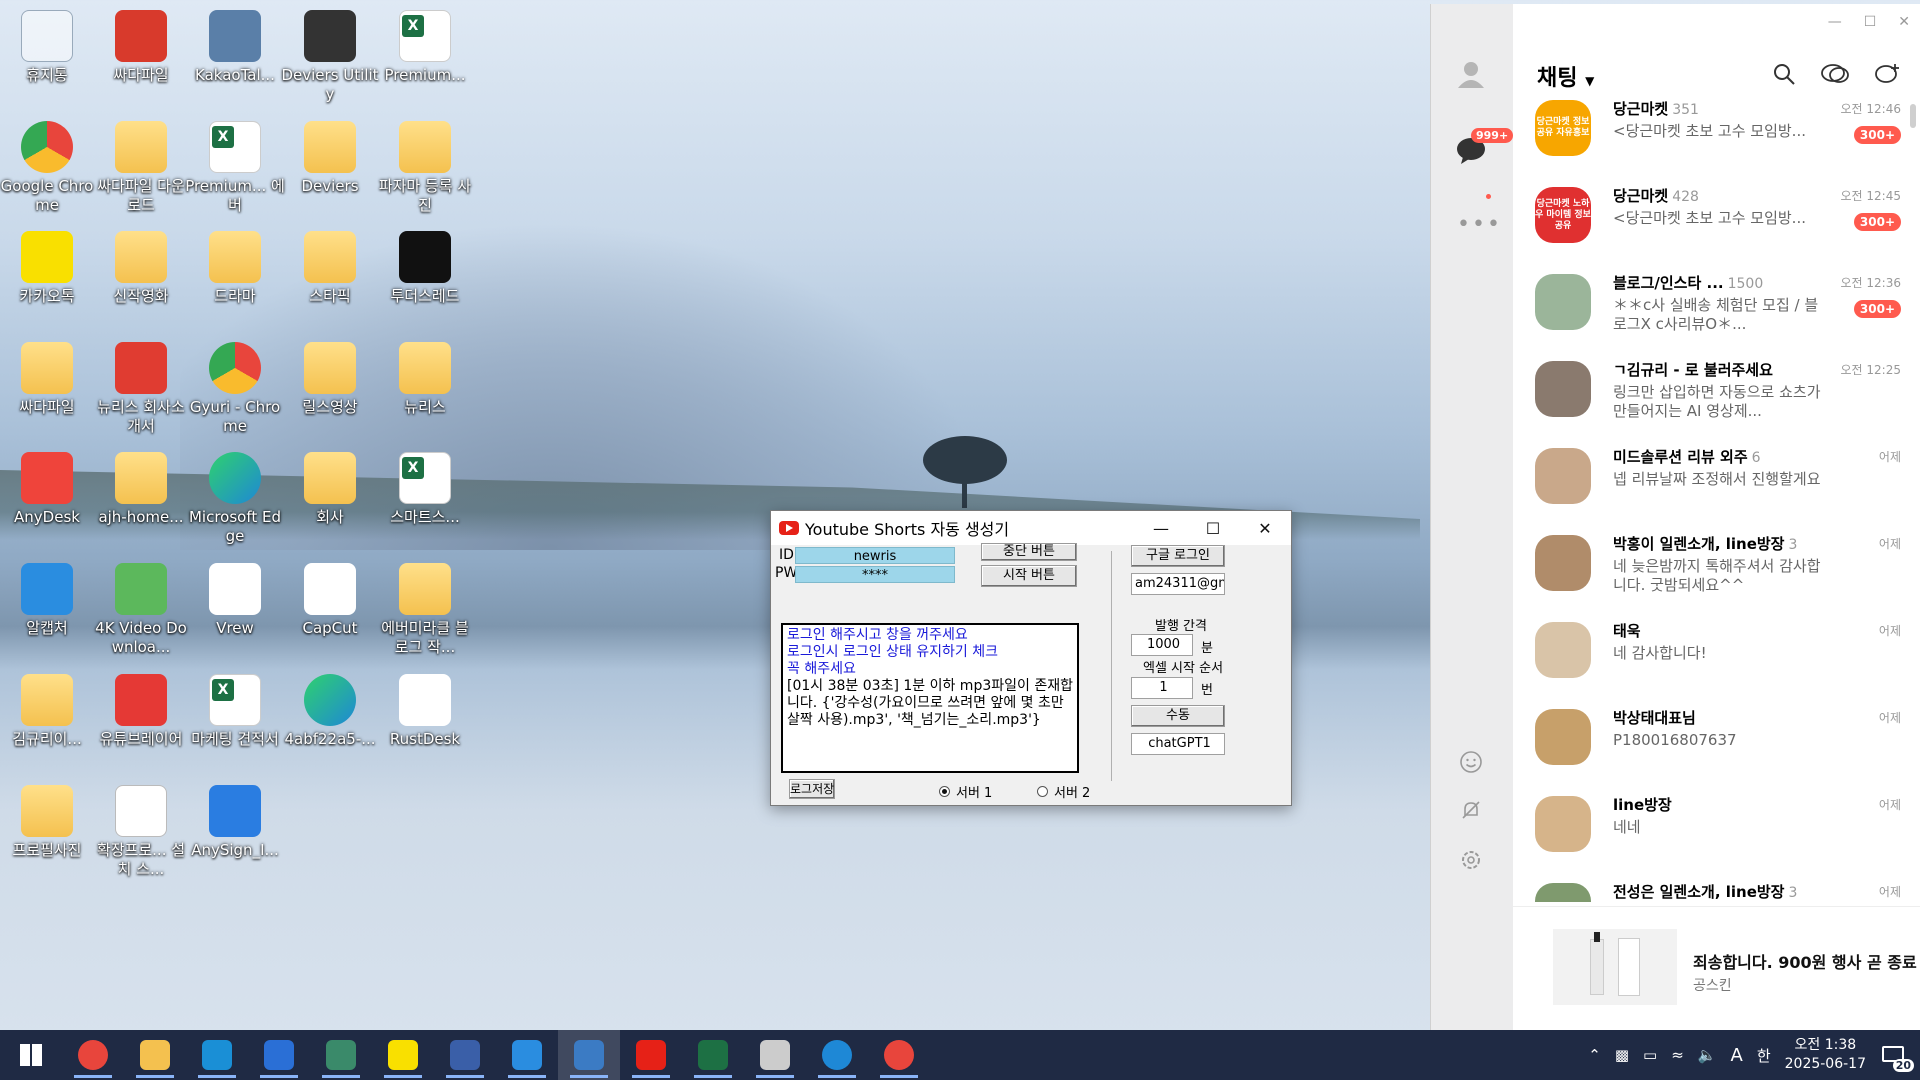  Describe the element at coordinates (47, 499) in the screenshot. I see `desktop-icon: AnyDesk` at that location.